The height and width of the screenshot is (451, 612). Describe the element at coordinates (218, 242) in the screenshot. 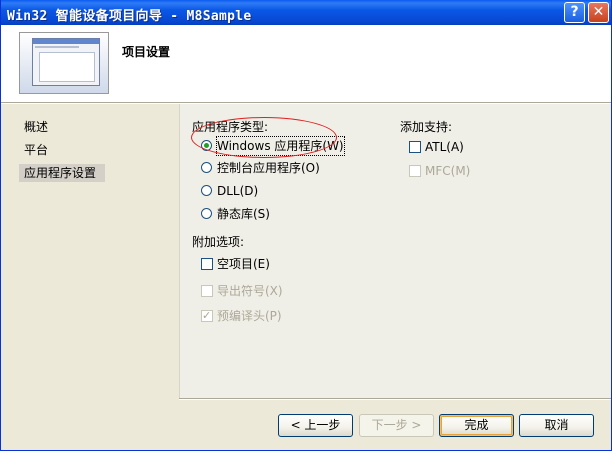

I see `extra-options-label: 附加选项:` at that location.